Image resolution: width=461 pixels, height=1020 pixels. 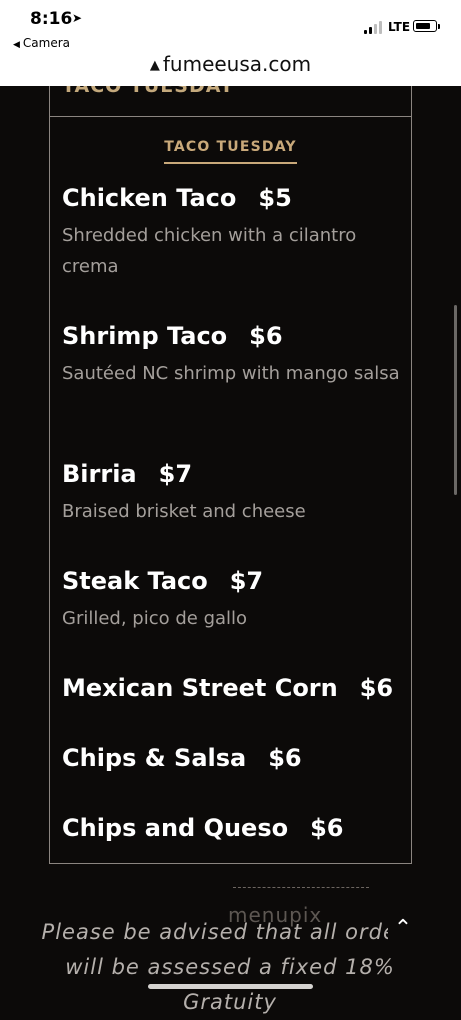 I want to click on menu-item-description: Shredded chicken with a cilantro crema, so click(x=209, y=251).